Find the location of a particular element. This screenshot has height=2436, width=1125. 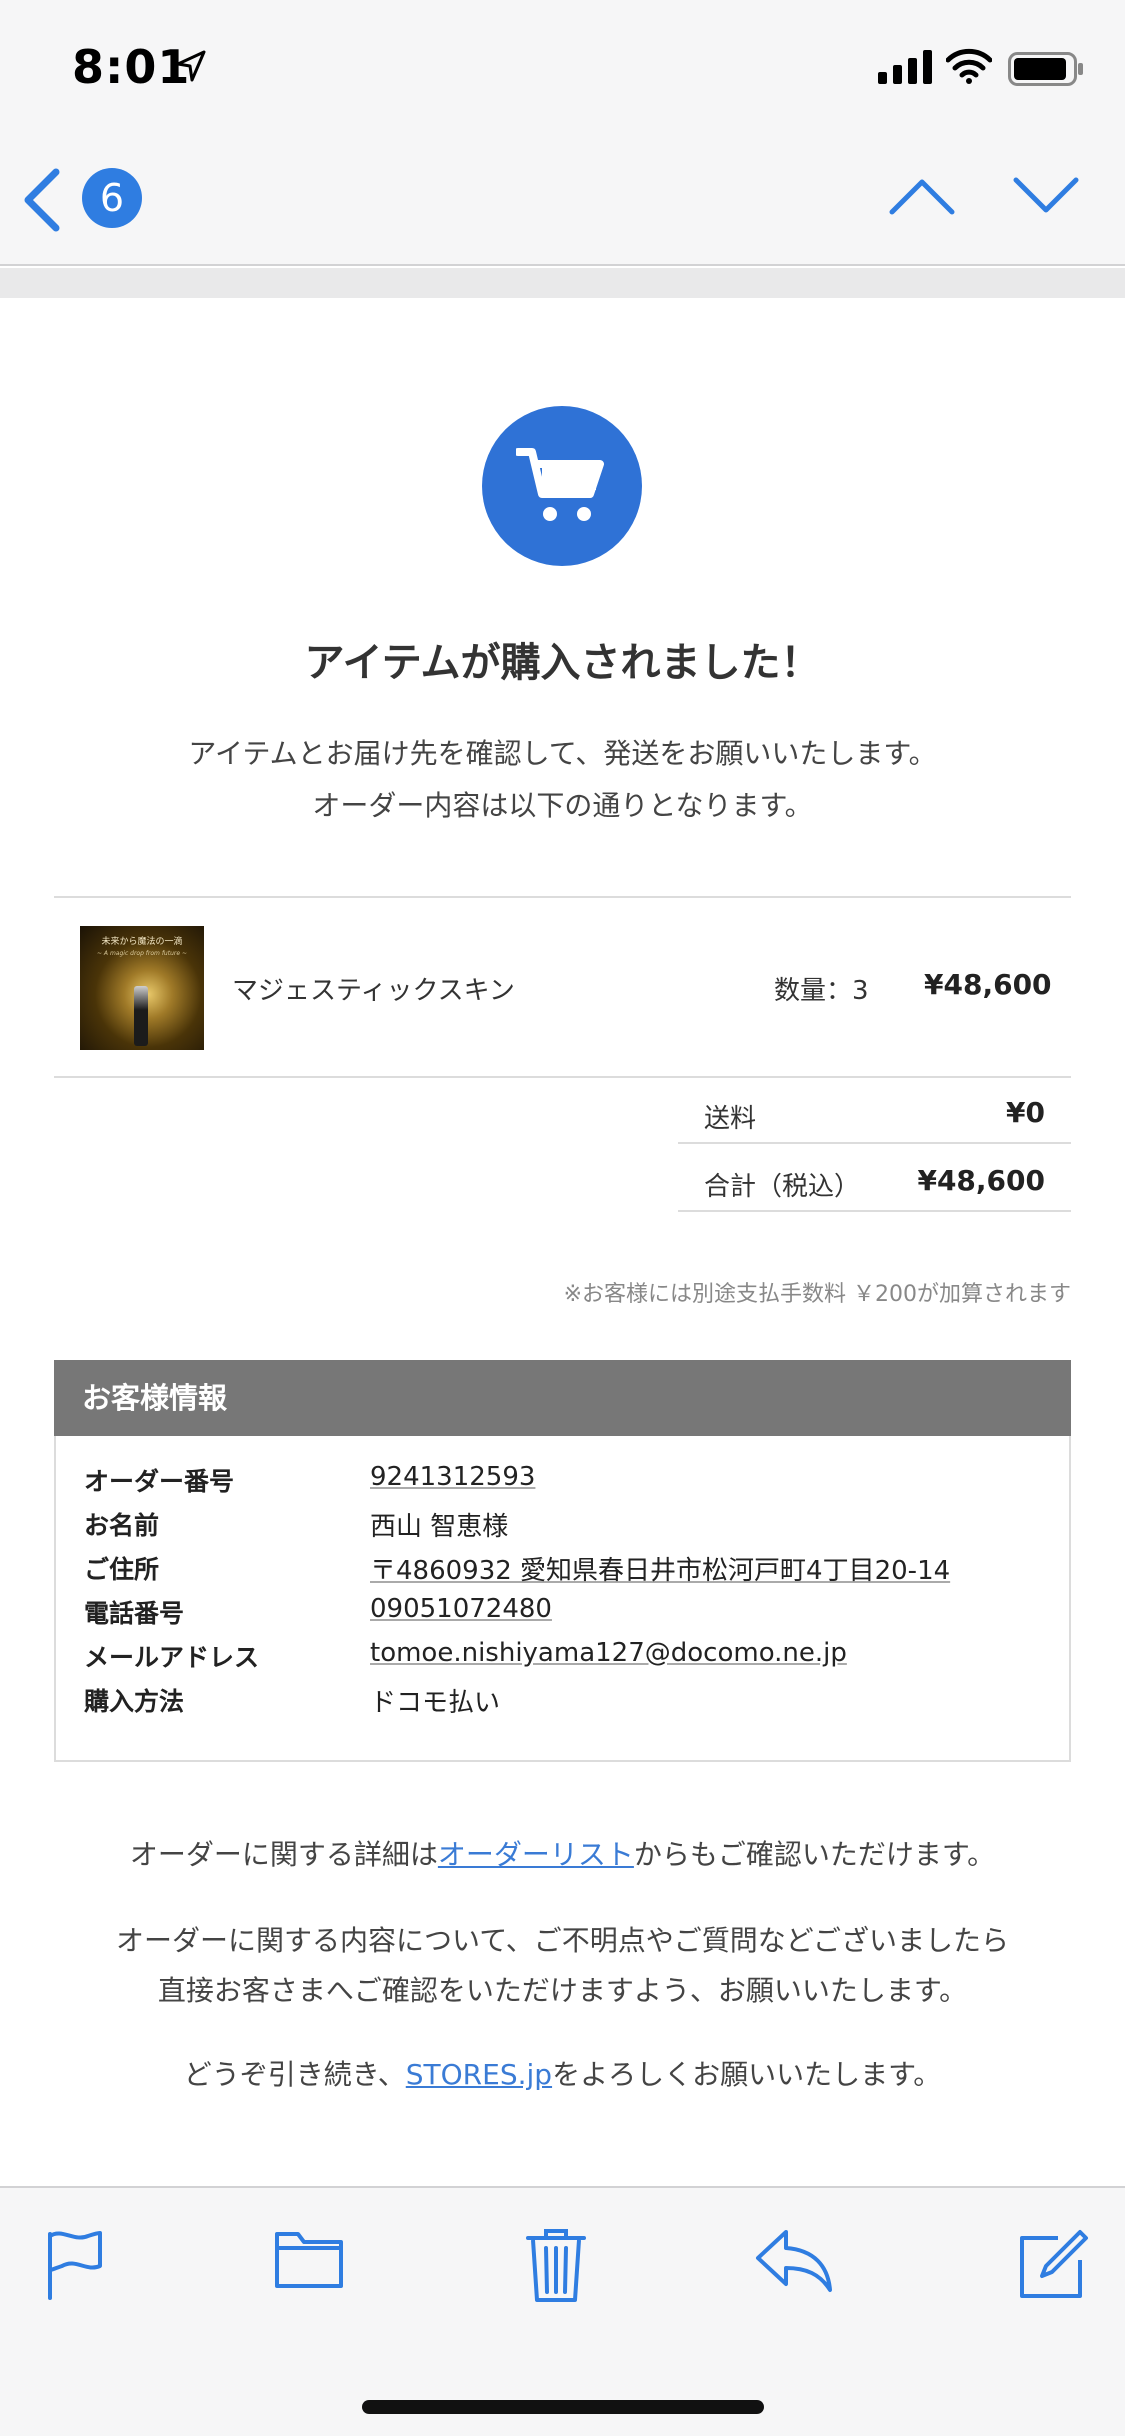

cart-badge is located at coordinates (562, 486).